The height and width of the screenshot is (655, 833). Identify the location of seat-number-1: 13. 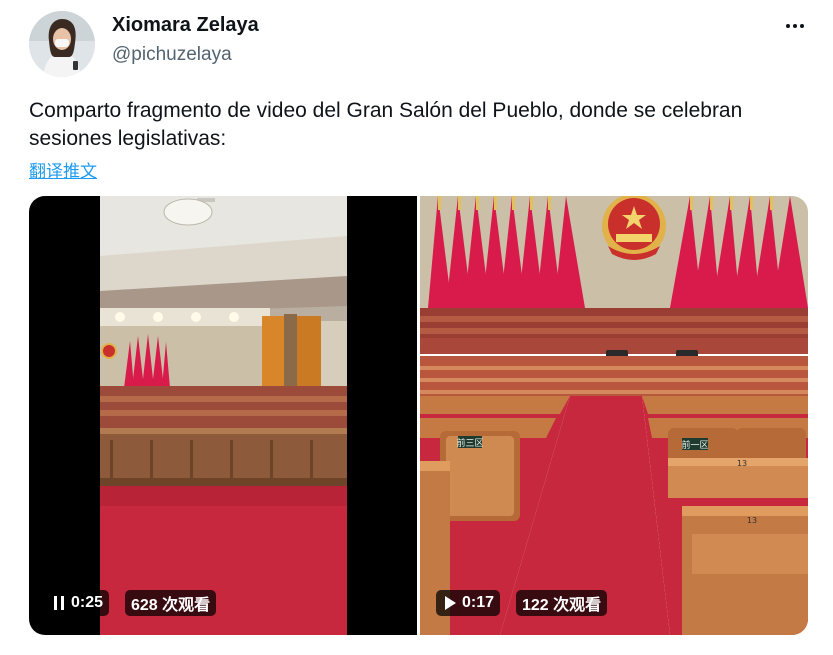
(742, 463).